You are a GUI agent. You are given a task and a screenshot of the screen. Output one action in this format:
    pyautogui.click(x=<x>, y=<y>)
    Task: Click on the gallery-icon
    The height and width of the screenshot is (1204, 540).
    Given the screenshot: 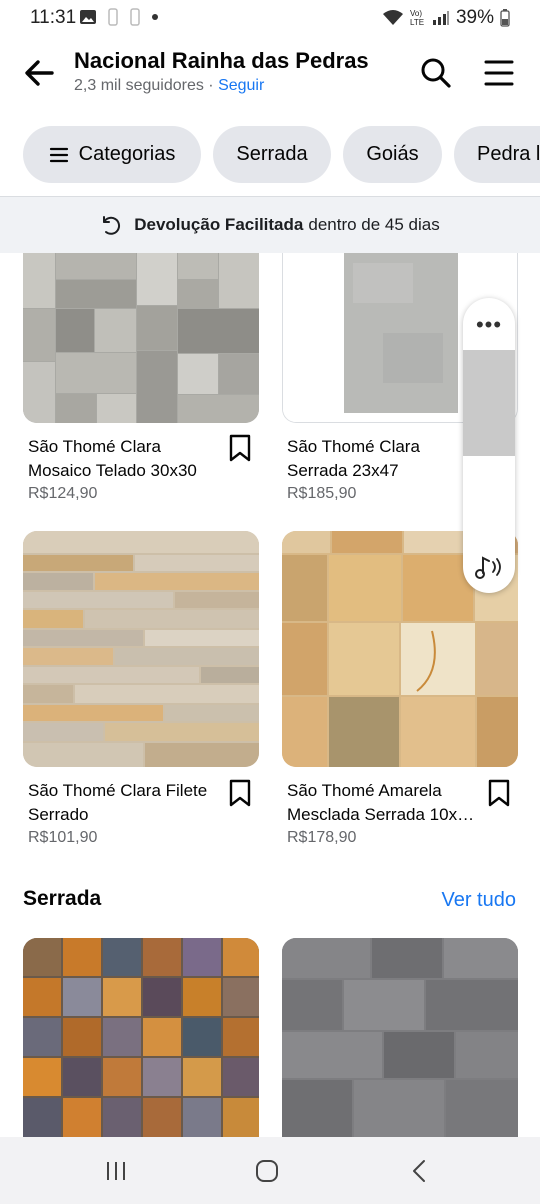 What is the action you would take?
    pyautogui.click(x=88, y=17)
    